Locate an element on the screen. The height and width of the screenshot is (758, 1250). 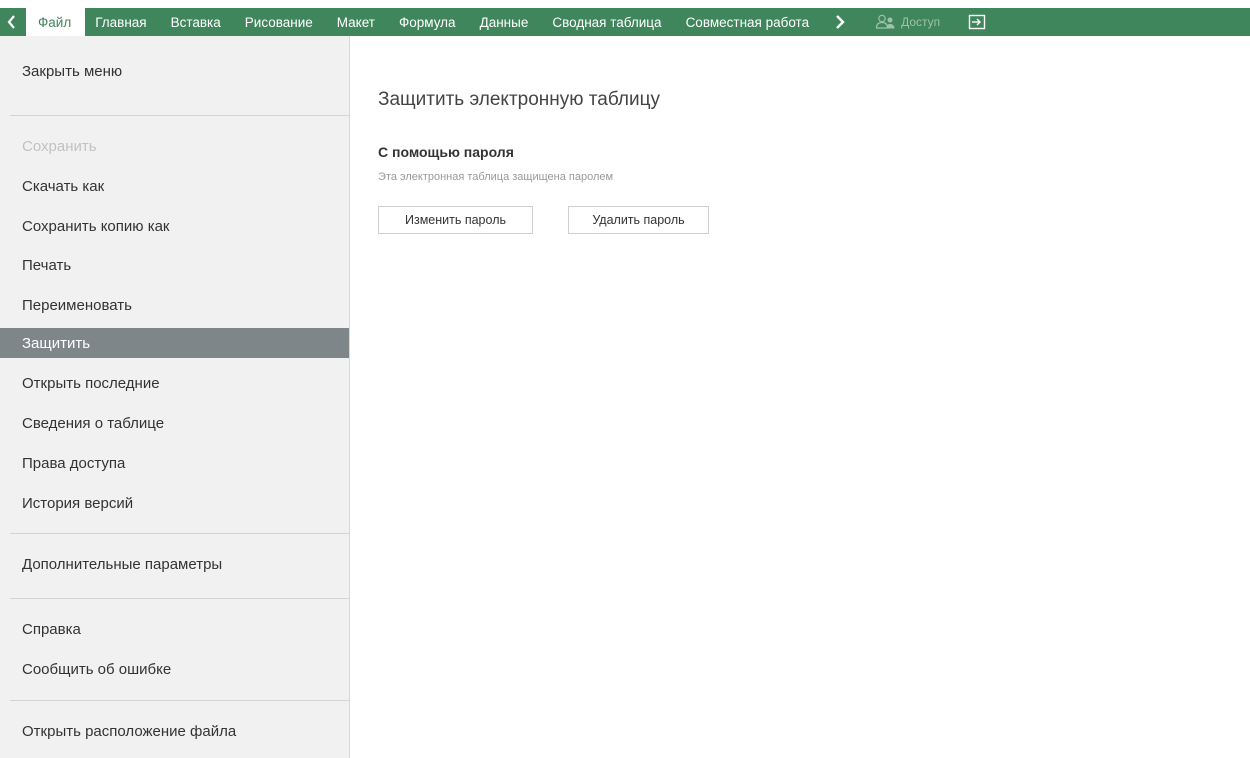
menu-item-close-menu: Закрыть меню is located at coordinates (174, 71).